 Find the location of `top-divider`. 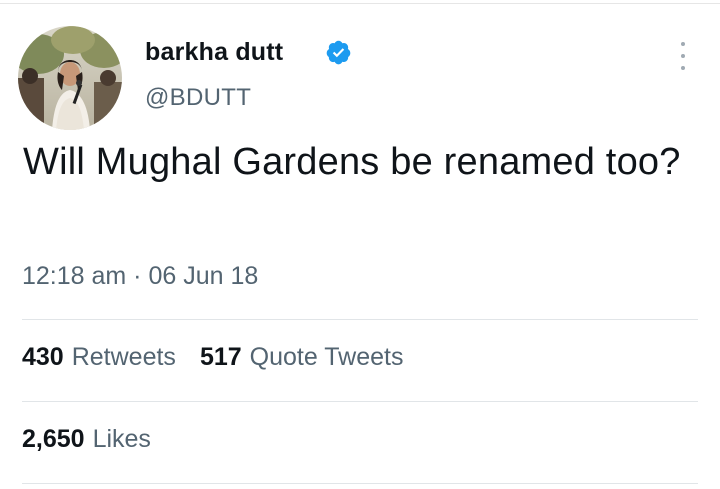

top-divider is located at coordinates (360, 3).